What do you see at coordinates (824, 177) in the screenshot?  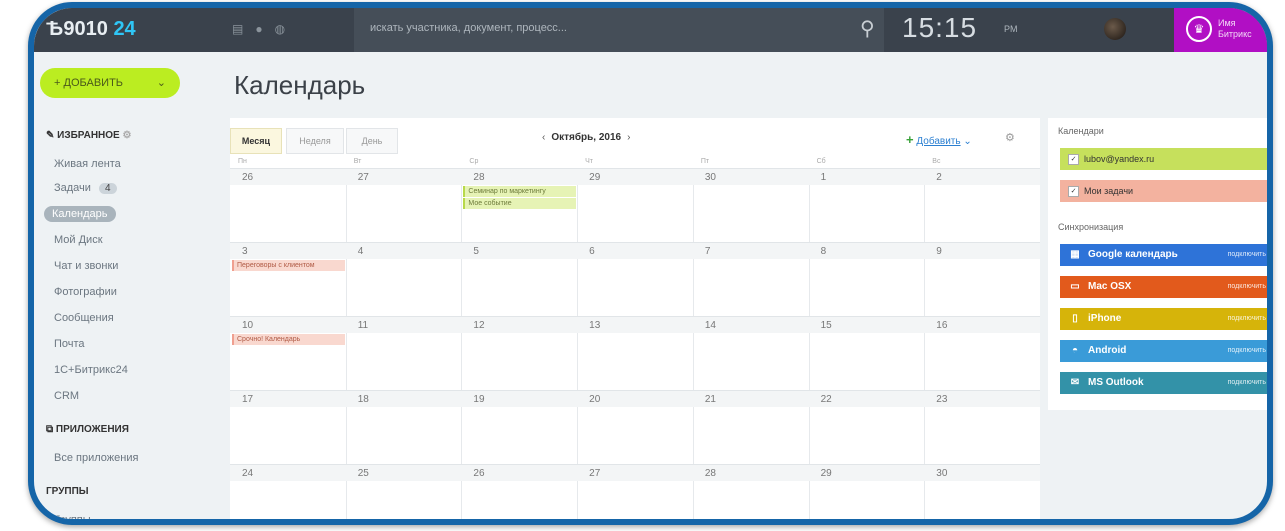 I see `day-number: 1` at bounding box center [824, 177].